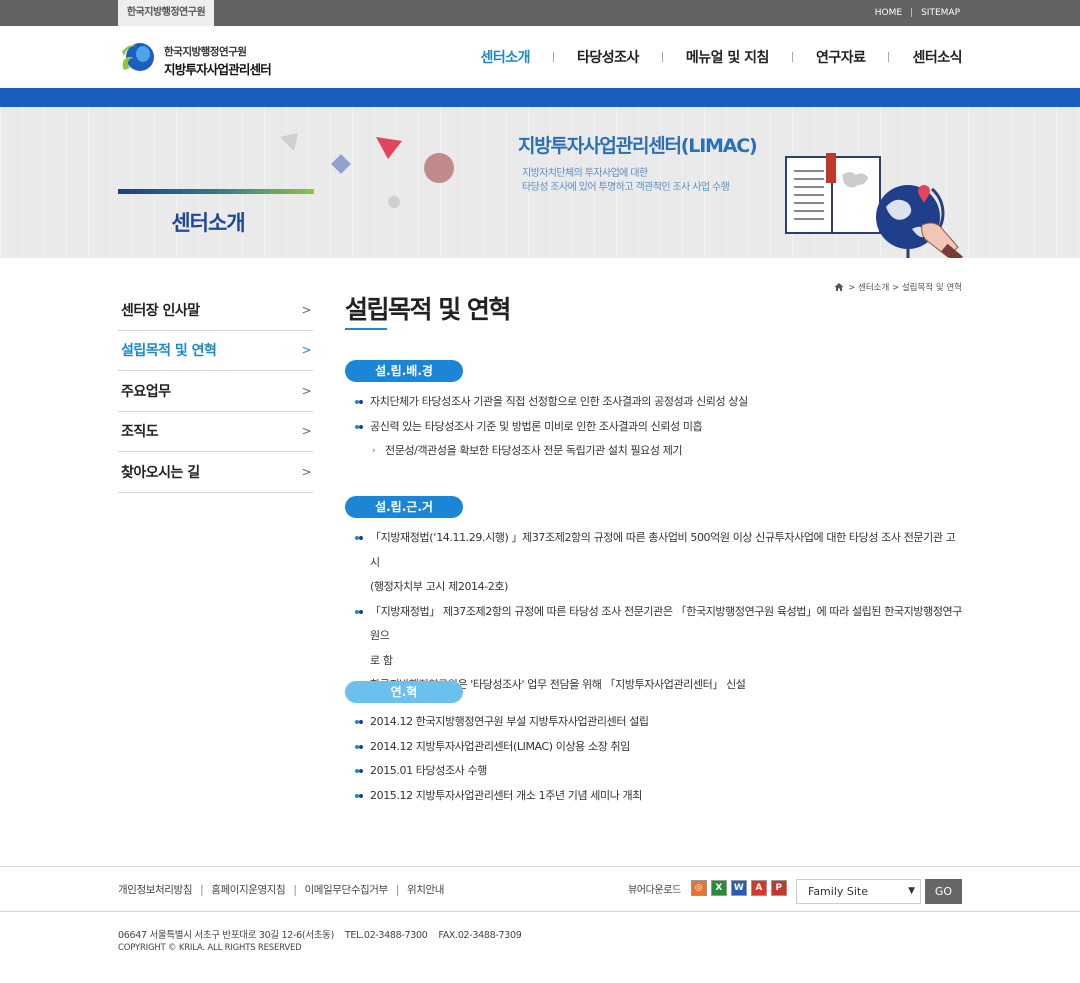 This screenshot has height=983, width=1080. What do you see at coordinates (940, 13) in the screenshot?
I see `sitemap-link: SITEMAP` at bounding box center [940, 13].